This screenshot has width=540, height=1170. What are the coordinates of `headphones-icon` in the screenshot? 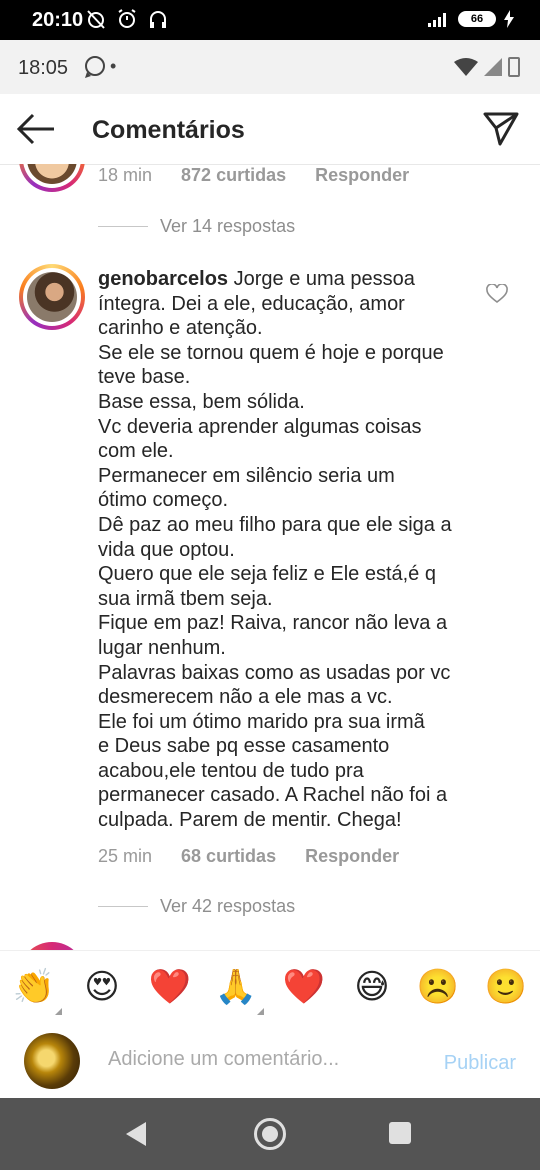 It's located at (158, 19).